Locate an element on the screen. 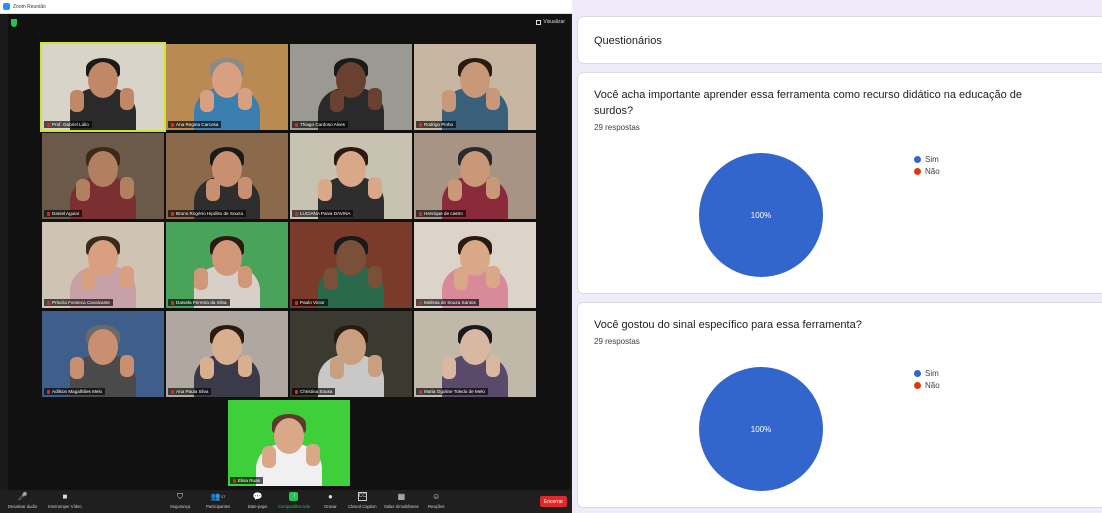  video-tile: LUCIANA Paiva DAVINA is located at coordinates (351, 176).